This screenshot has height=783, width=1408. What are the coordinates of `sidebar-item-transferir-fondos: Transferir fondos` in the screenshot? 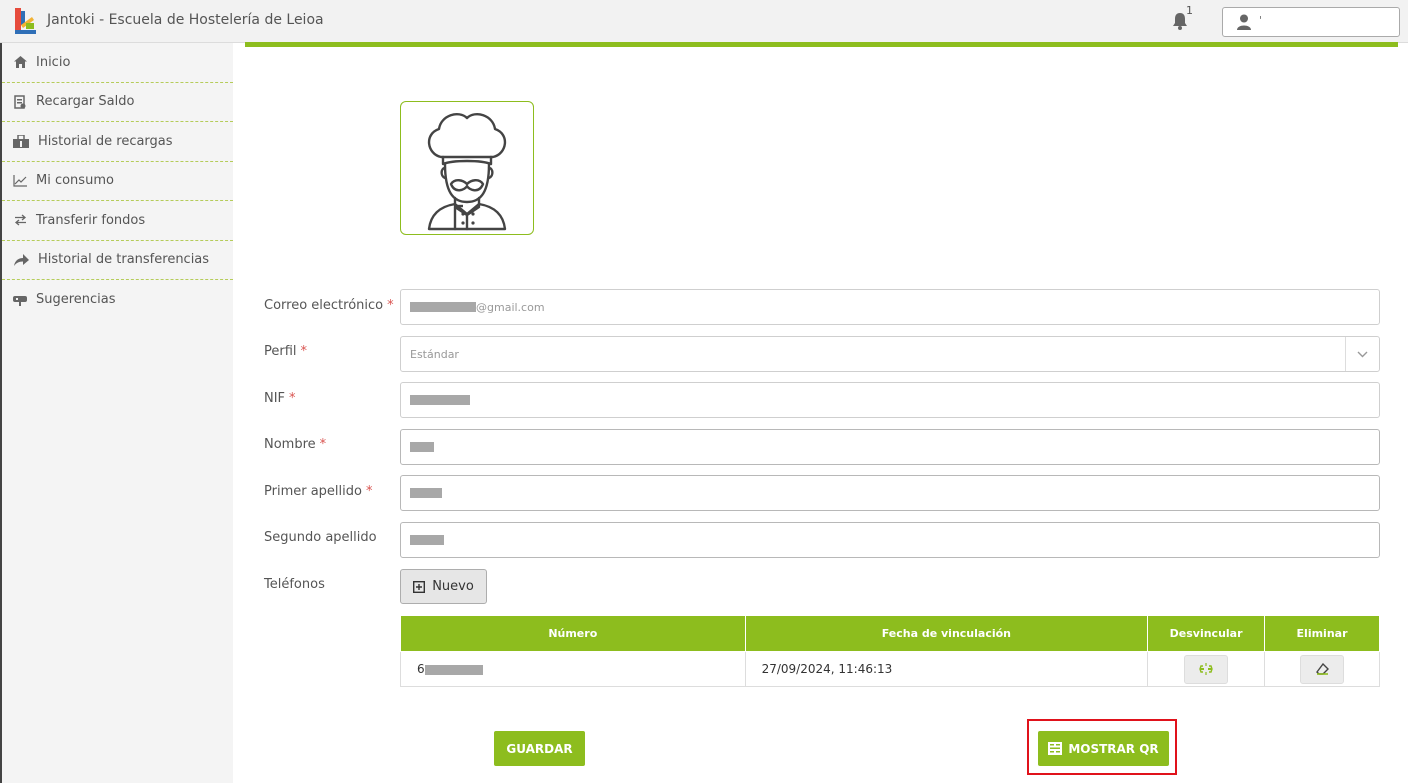 It's located at (117, 221).